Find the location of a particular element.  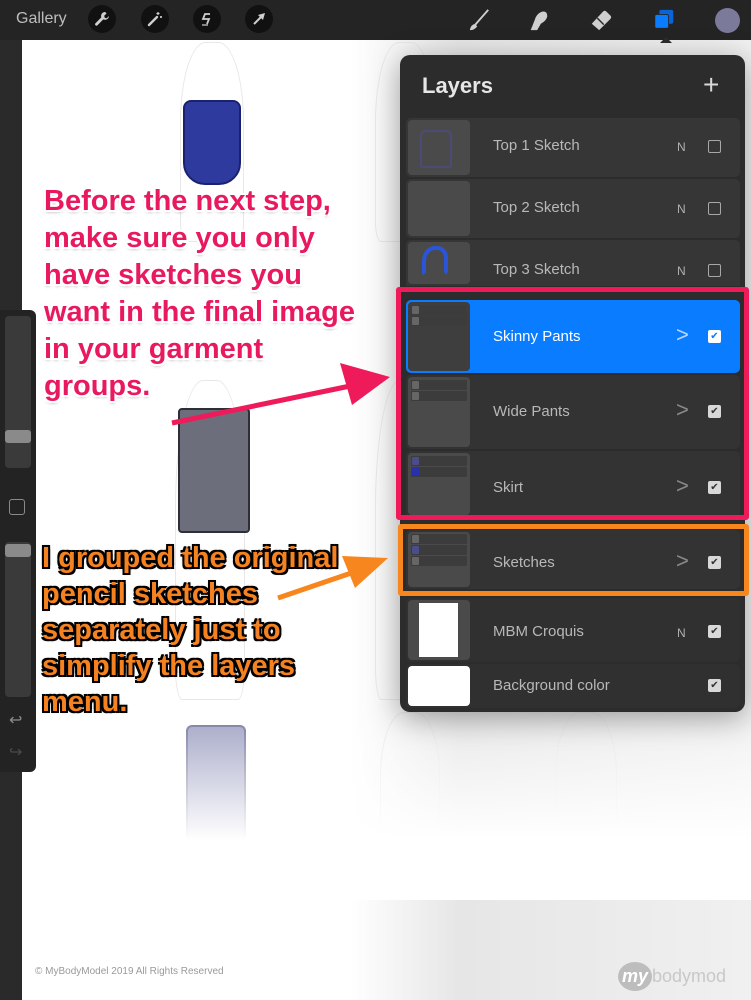

modify-button is located at coordinates (17, 507).